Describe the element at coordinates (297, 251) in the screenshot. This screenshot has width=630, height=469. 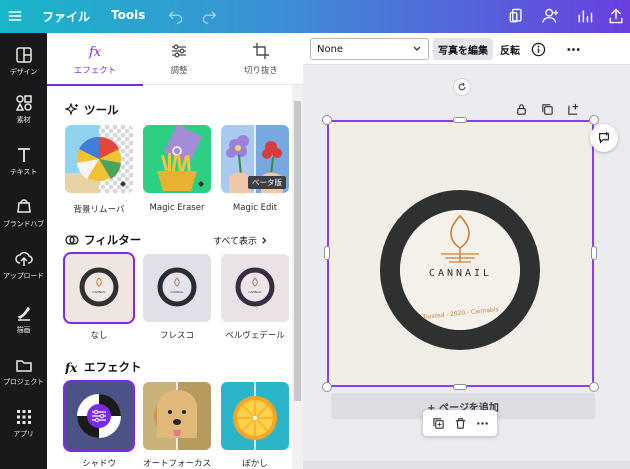
I see `panel-scrollbar-thumb` at that location.